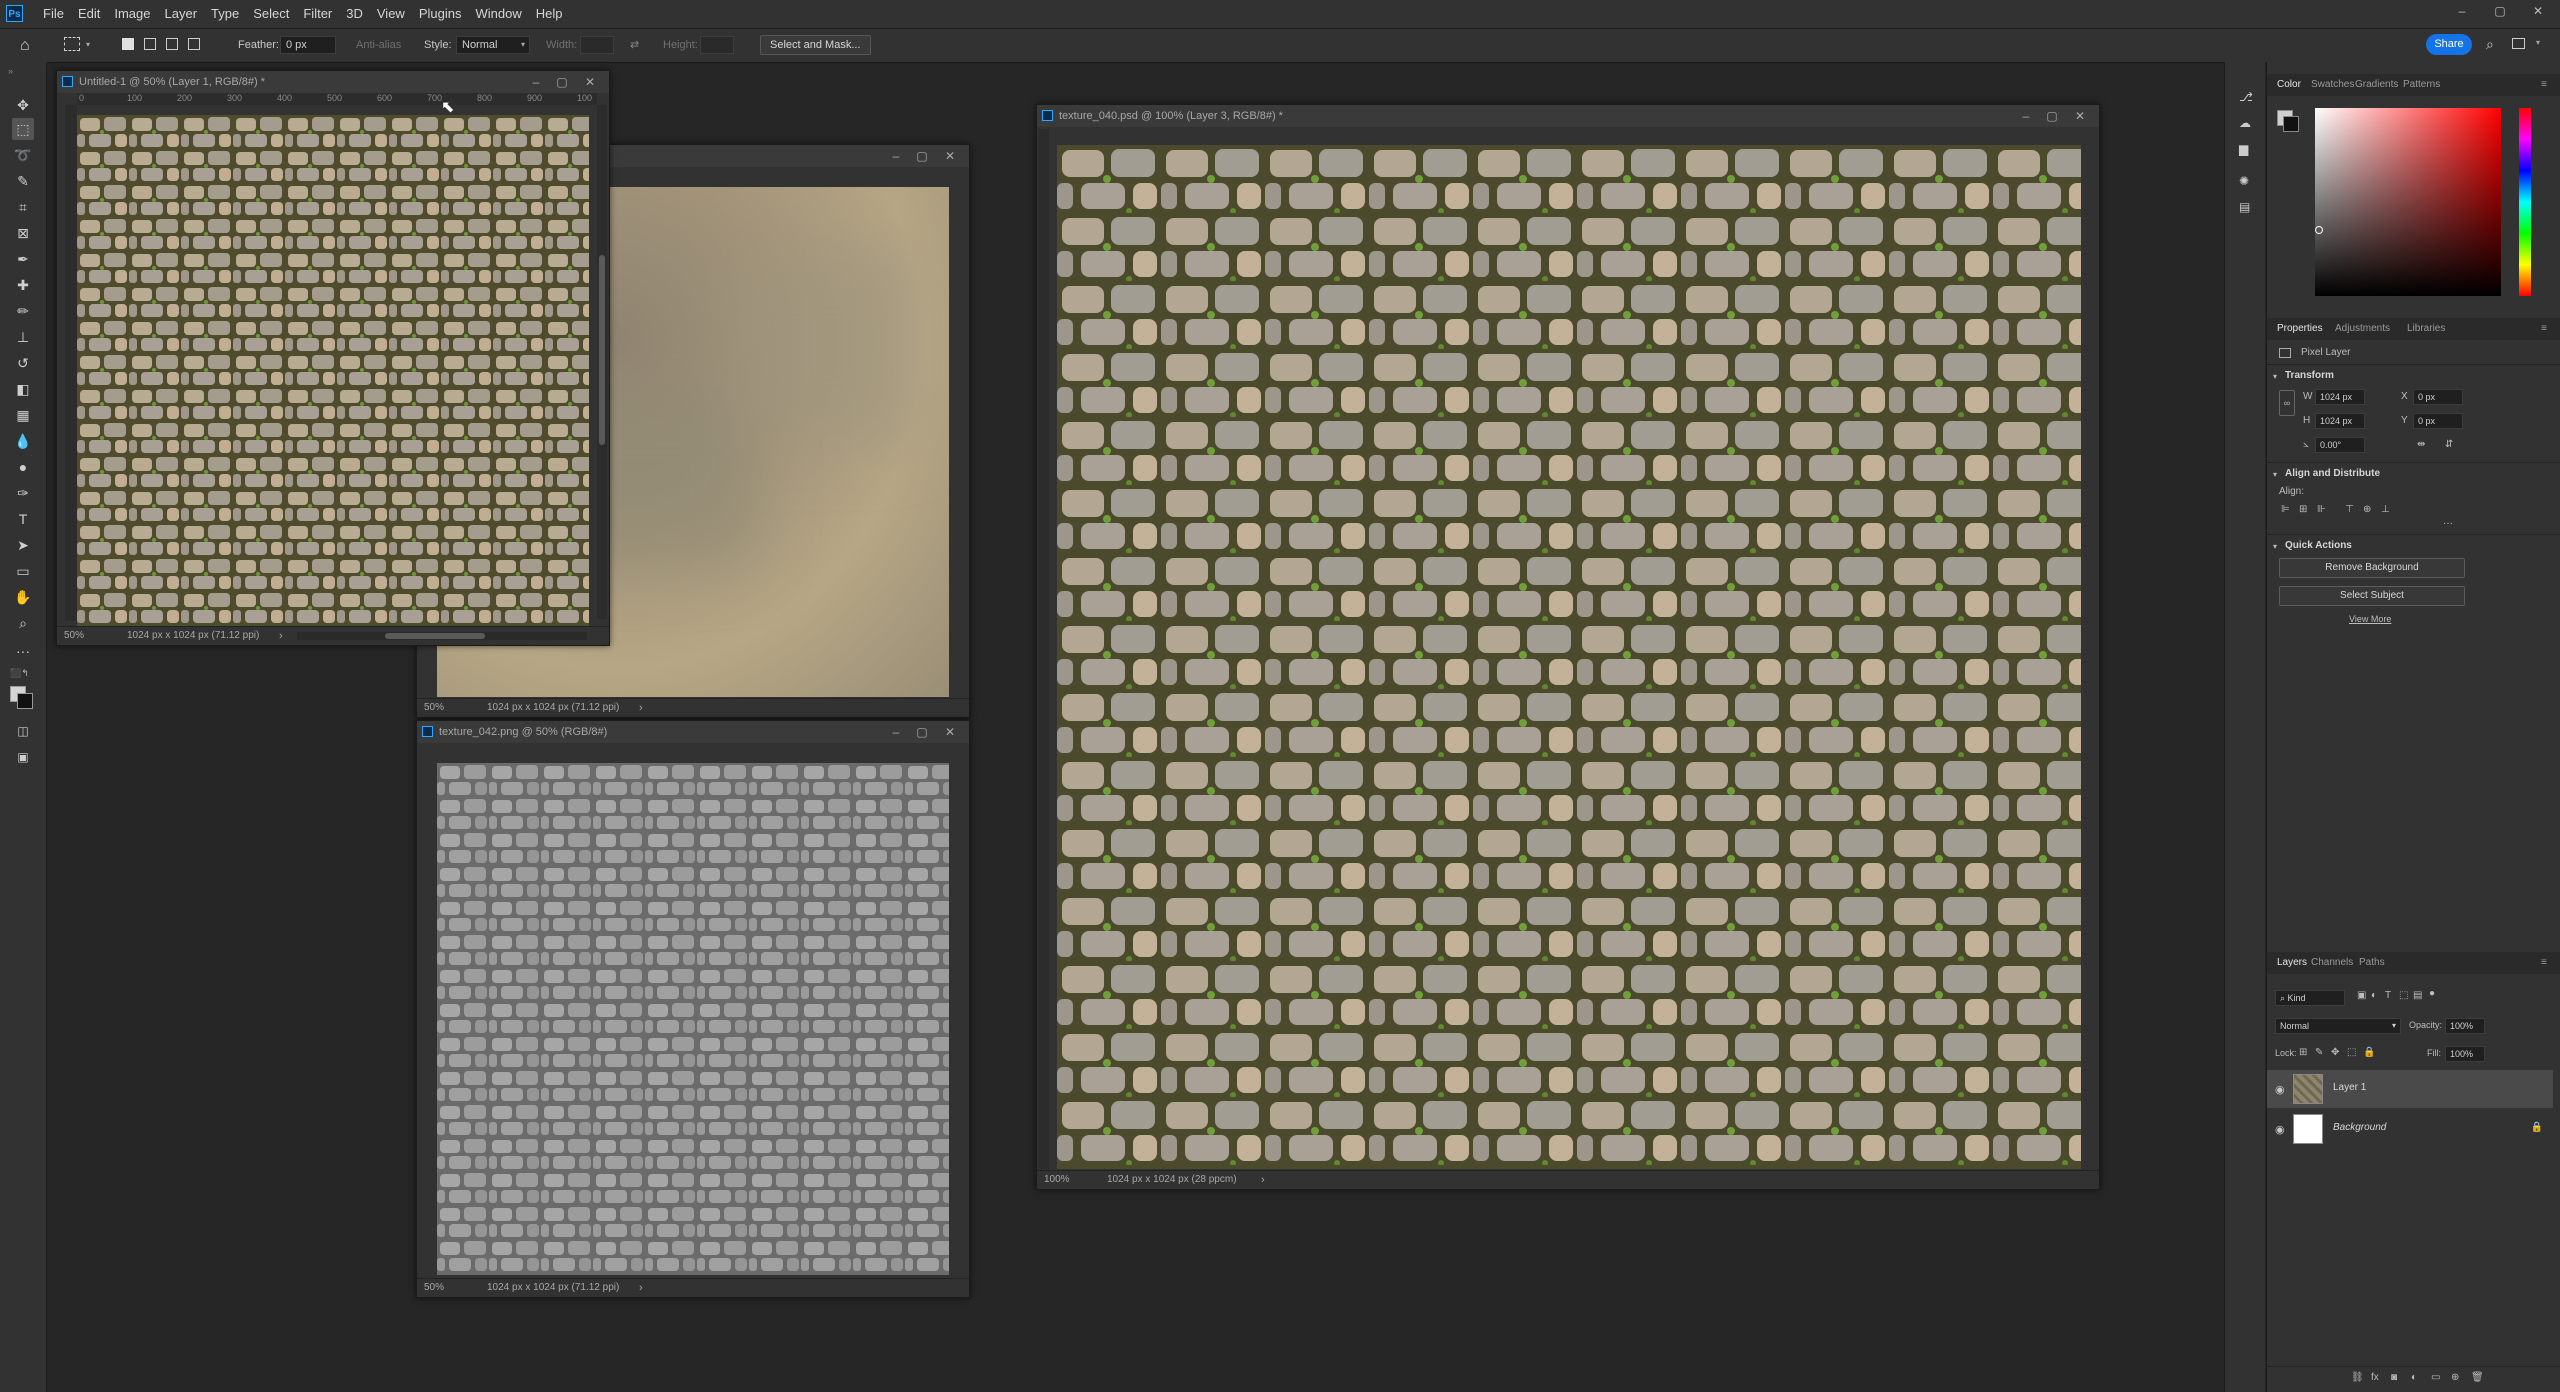  What do you see at coordinates (150, 44) in the screenshot?
I see `add-selection-icon` at bounding box center [150, 44].